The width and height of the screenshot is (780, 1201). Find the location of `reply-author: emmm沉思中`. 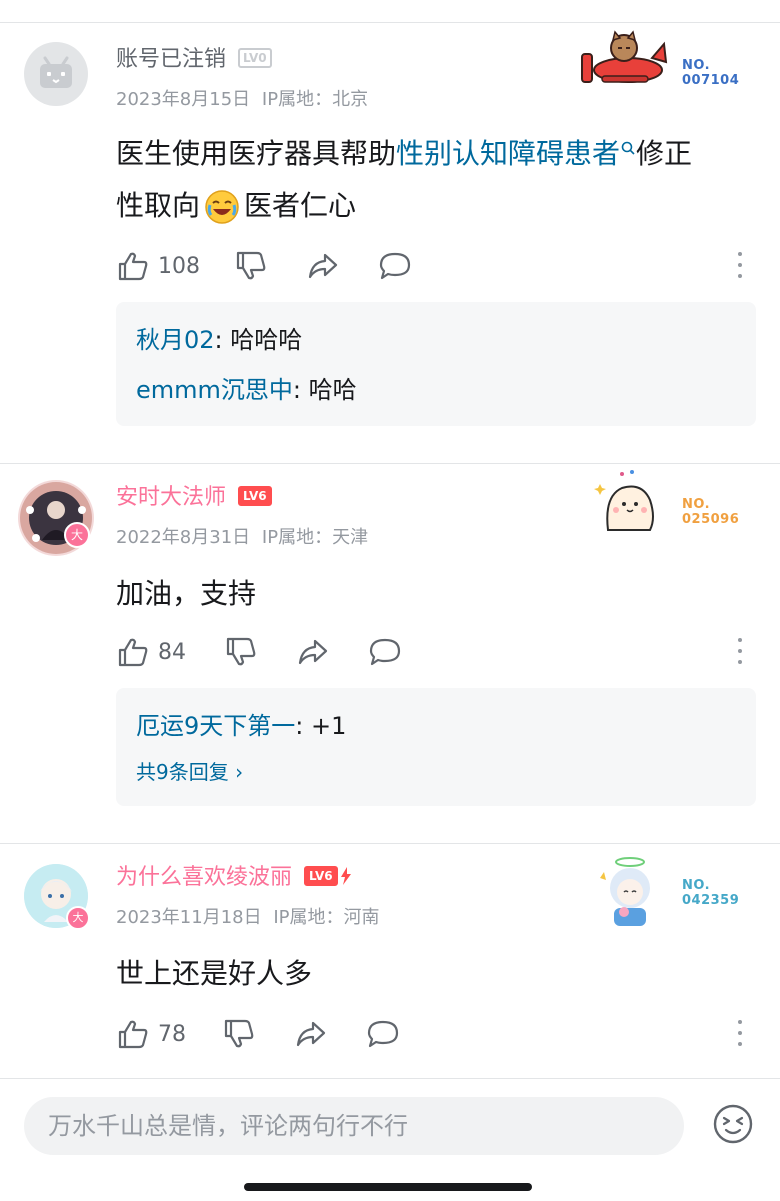

reply-author: emmm沉思中 is located at coordinates (214, 390).